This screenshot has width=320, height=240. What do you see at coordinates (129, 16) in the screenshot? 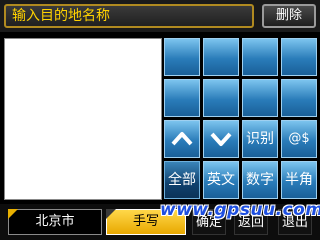
I see `destination-input: 输入目的地名称` at bounding box center [129, 16].